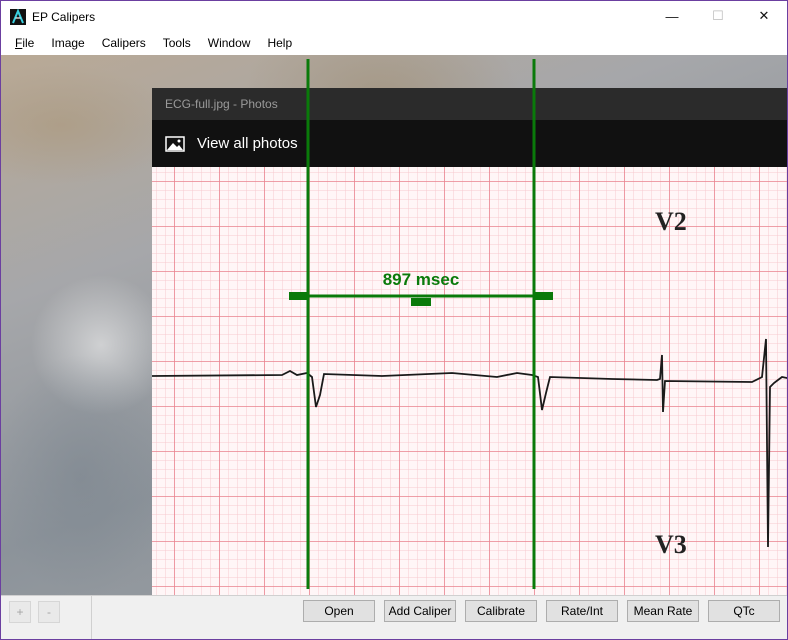 The height and width of the screenshot is (640, 788). Describe the element at coordinates (124, 43) in the screenshot. I see `menu-calipers: Calipers` at that location.